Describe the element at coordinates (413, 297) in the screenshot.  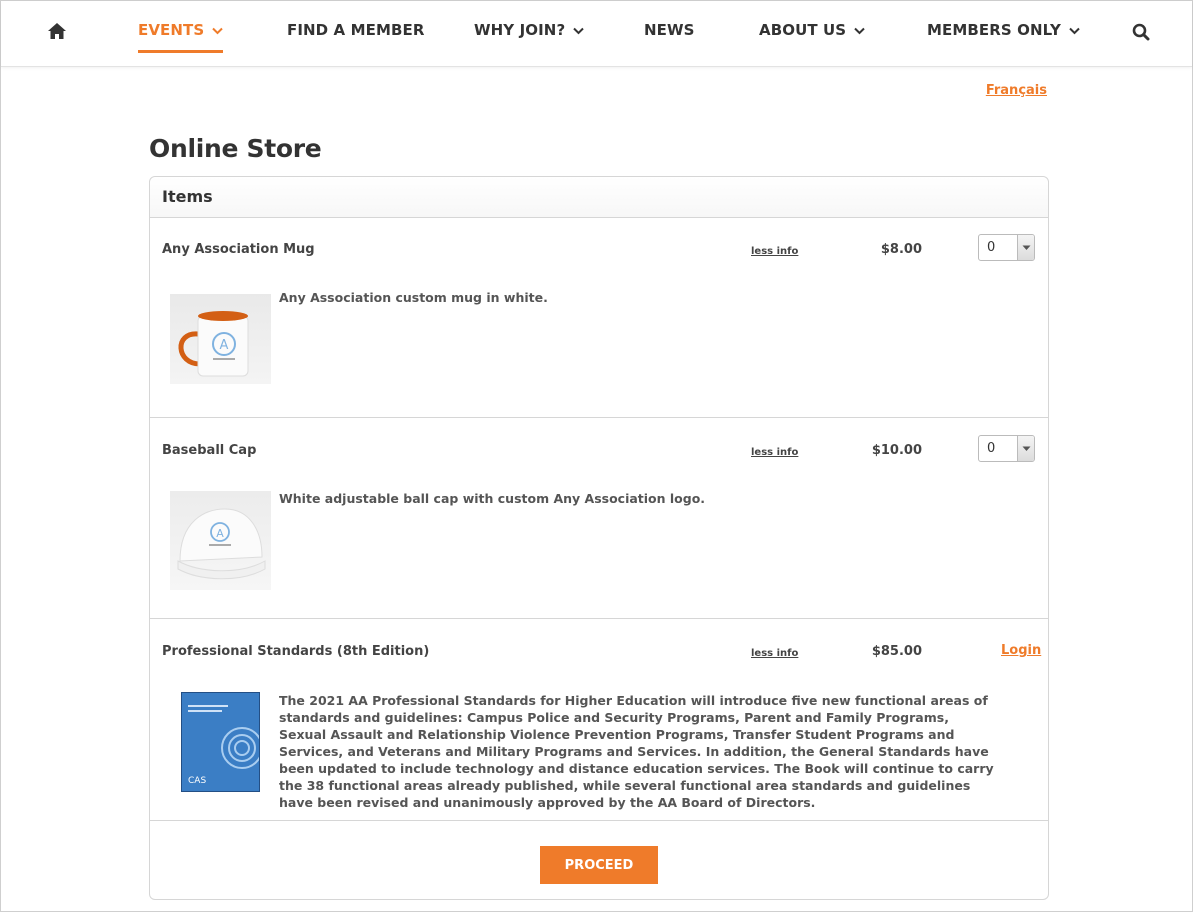
I see `item-description: Any Association custom mug in white.` at that location.